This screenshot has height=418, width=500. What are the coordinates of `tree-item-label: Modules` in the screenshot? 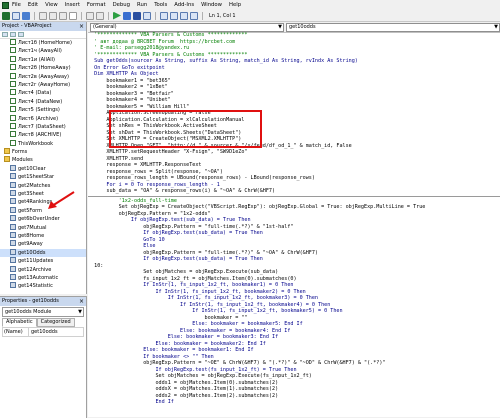 It's located at (22, 160).